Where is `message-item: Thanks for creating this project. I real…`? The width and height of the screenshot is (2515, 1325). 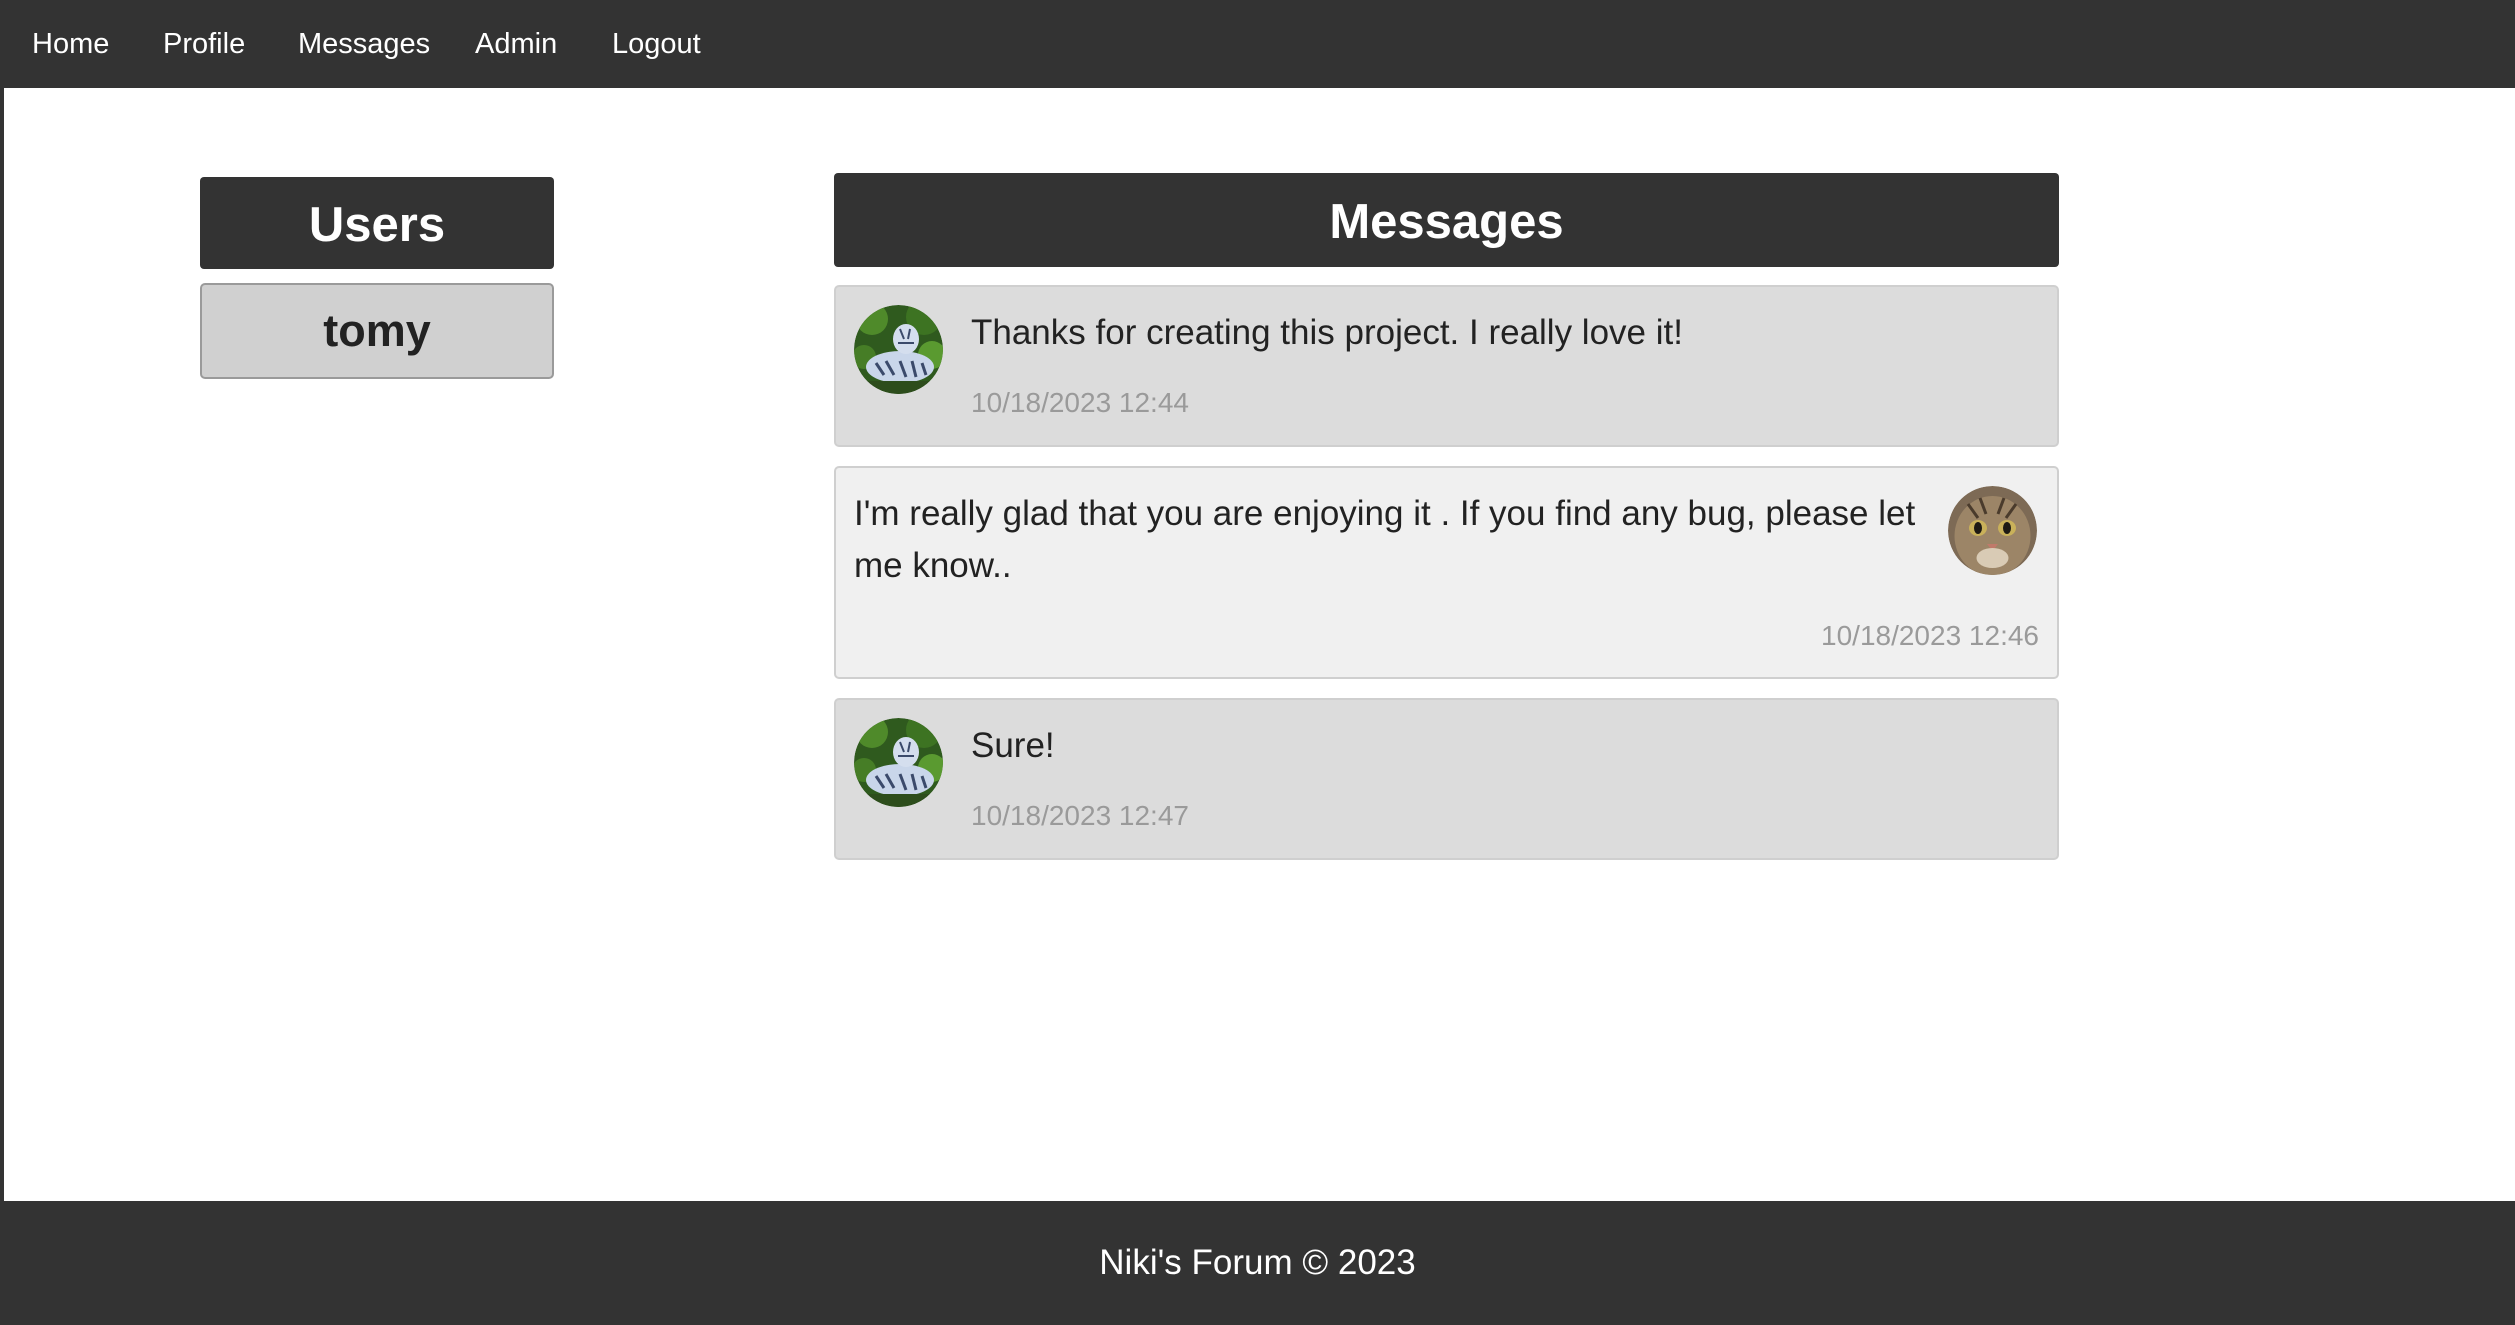 message-item: Thanks for creating this project. I real… is located at coordinates (1446, 366).